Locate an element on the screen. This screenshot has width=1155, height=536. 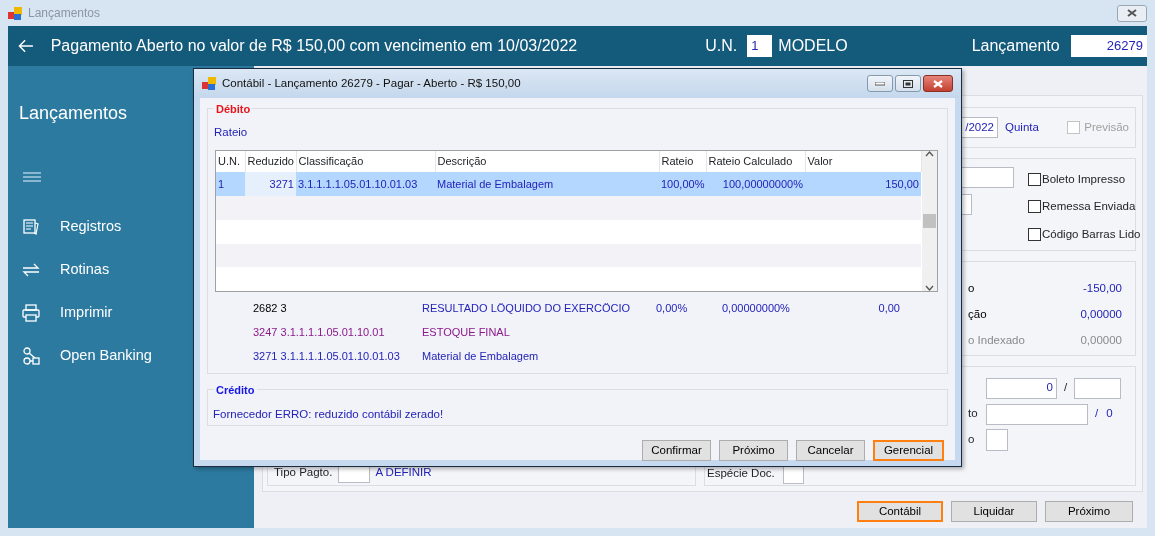
account-code: 2682 3 is located at coordinates (270, 308).